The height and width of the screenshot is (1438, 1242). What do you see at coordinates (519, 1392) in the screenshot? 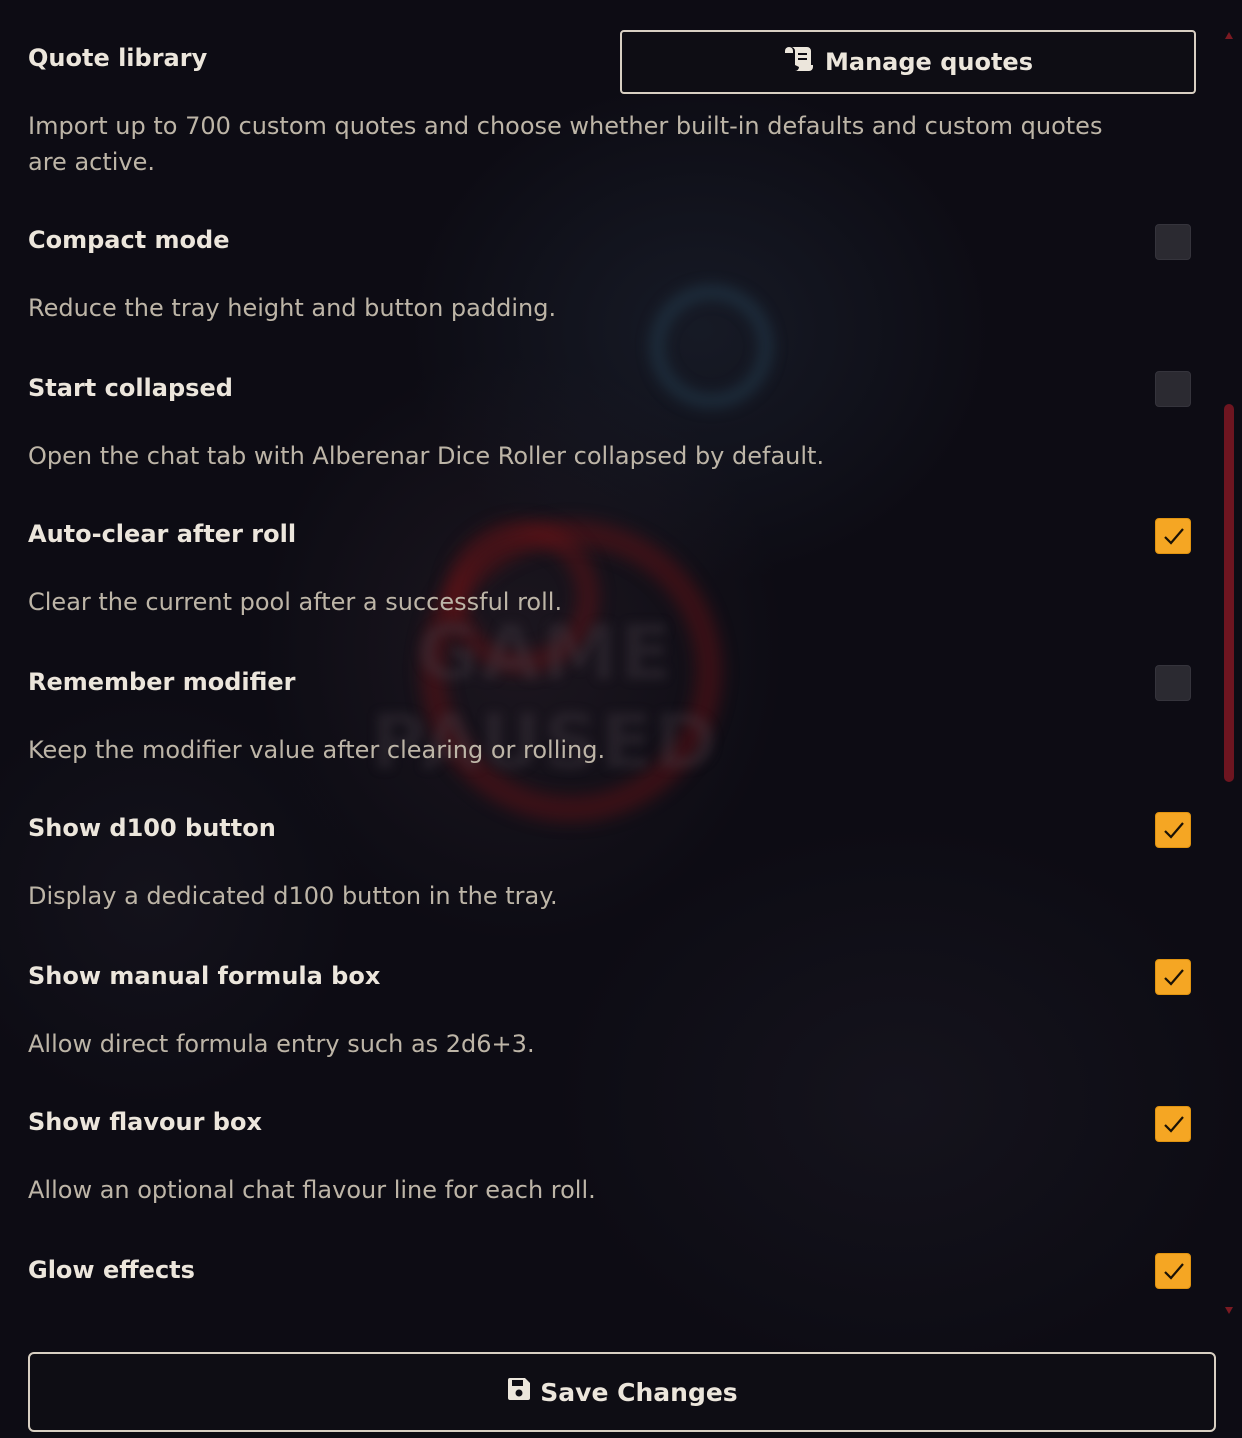
I see `floppy-disk-icon` at bounding box center [519, 1392].